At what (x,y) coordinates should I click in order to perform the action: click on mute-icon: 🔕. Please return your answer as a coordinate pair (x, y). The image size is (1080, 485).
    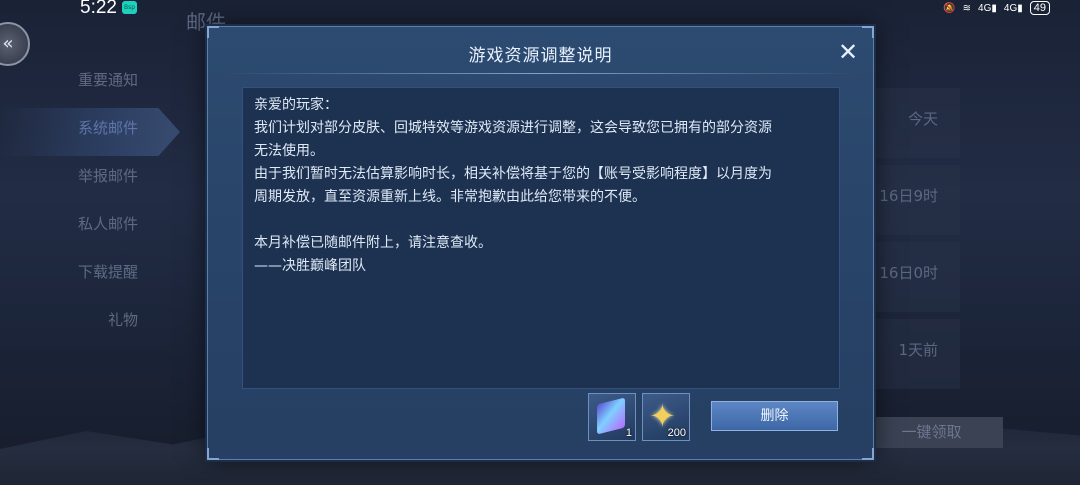
    Looking at the image, I should click on (949, 8).